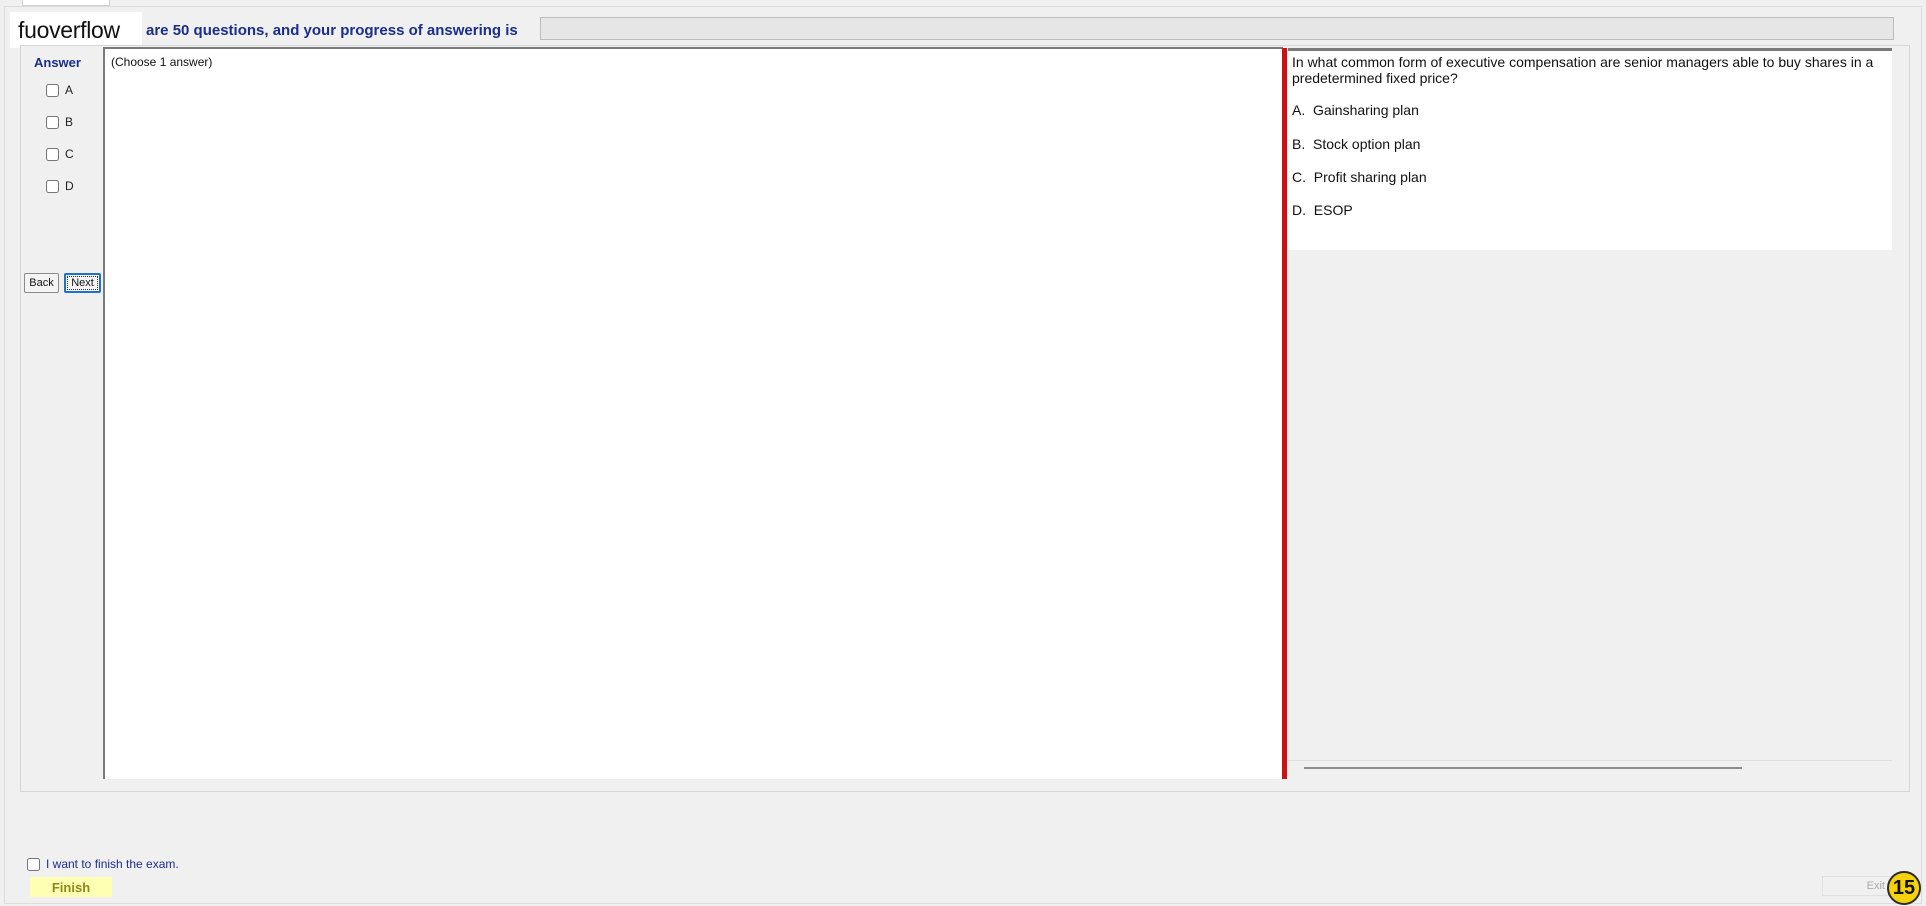  Describe the element at coordinates (59, 90) in the screenshot. I see `answer-option-a: A` at that location.